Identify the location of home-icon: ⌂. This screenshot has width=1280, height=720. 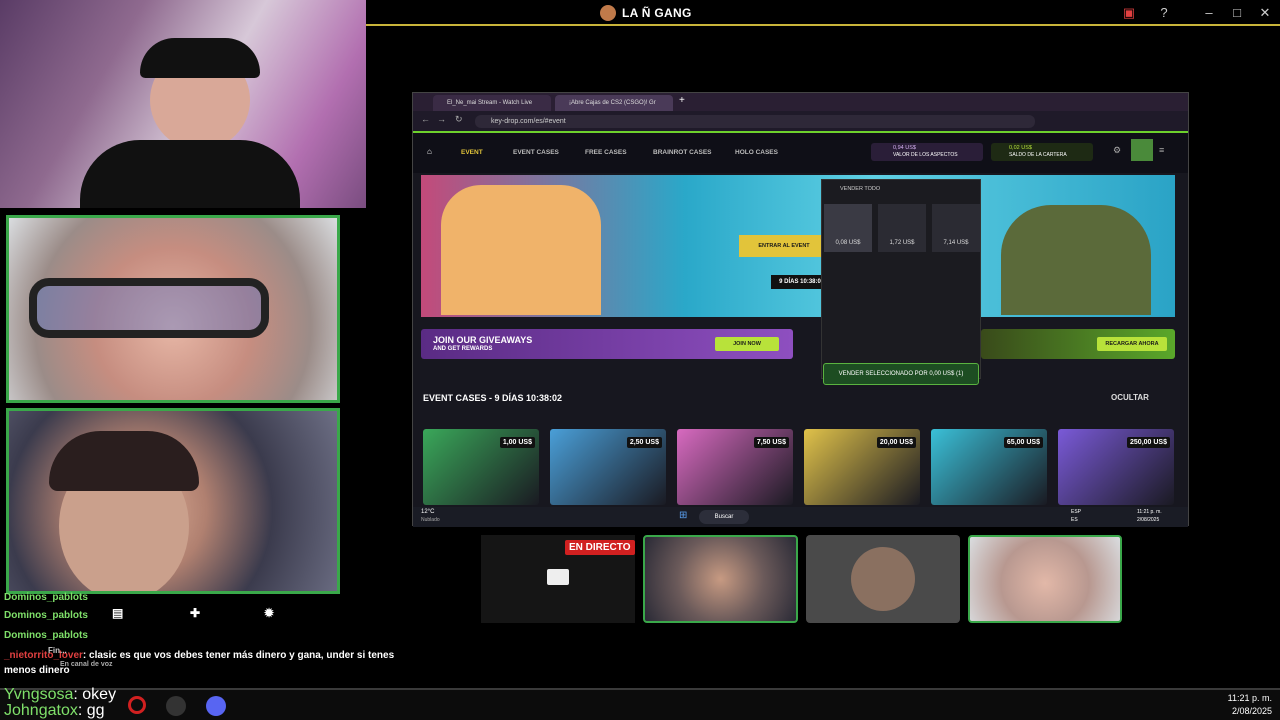
(429, 151).